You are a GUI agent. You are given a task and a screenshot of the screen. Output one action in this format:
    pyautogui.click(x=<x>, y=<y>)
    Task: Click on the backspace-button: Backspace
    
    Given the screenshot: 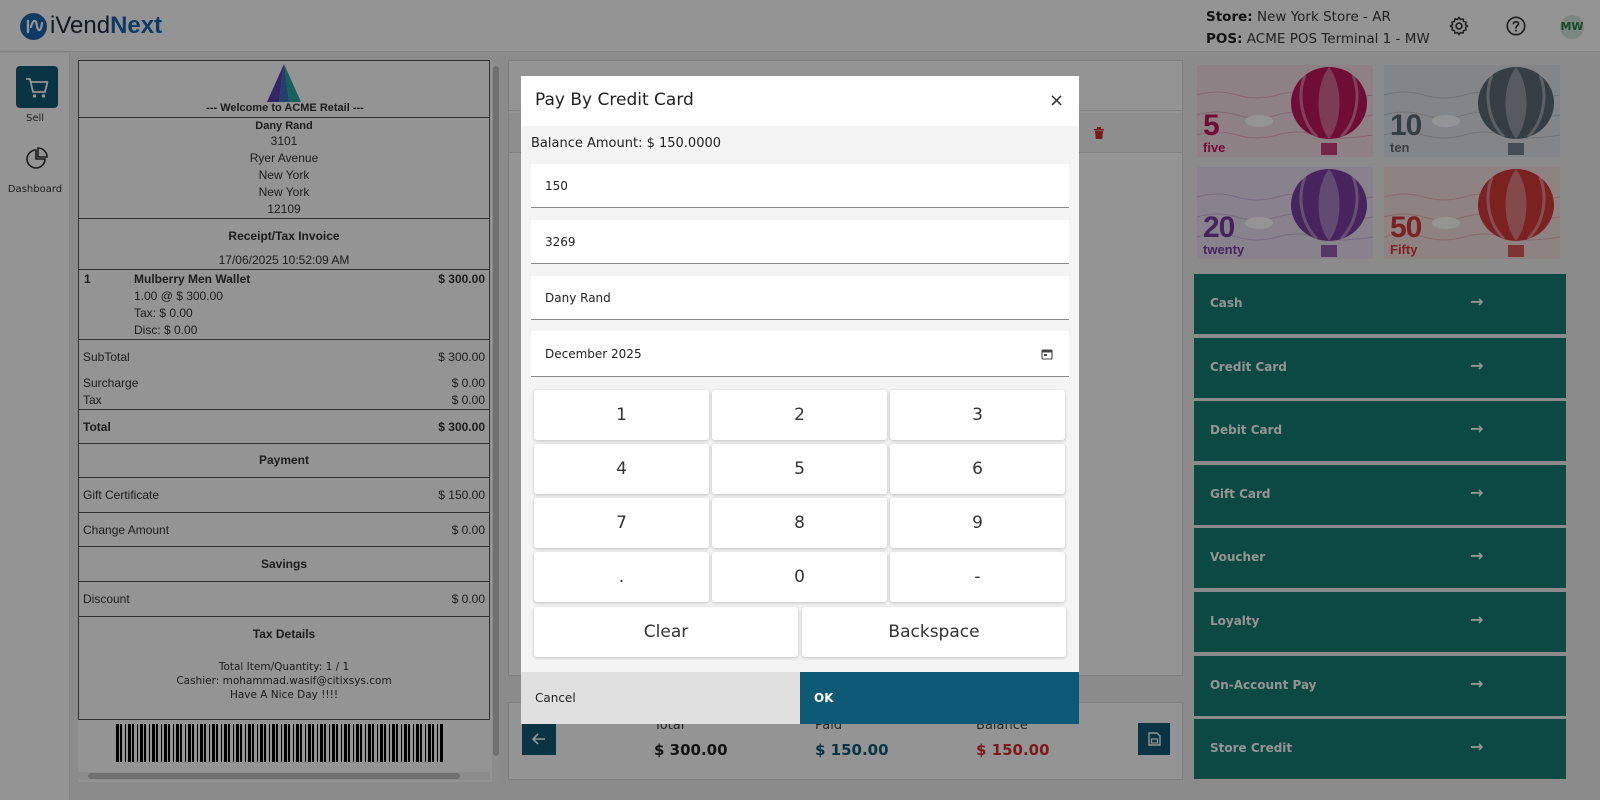 What is the action you would take?
    pyautogui.click(x=934, y=632)
    